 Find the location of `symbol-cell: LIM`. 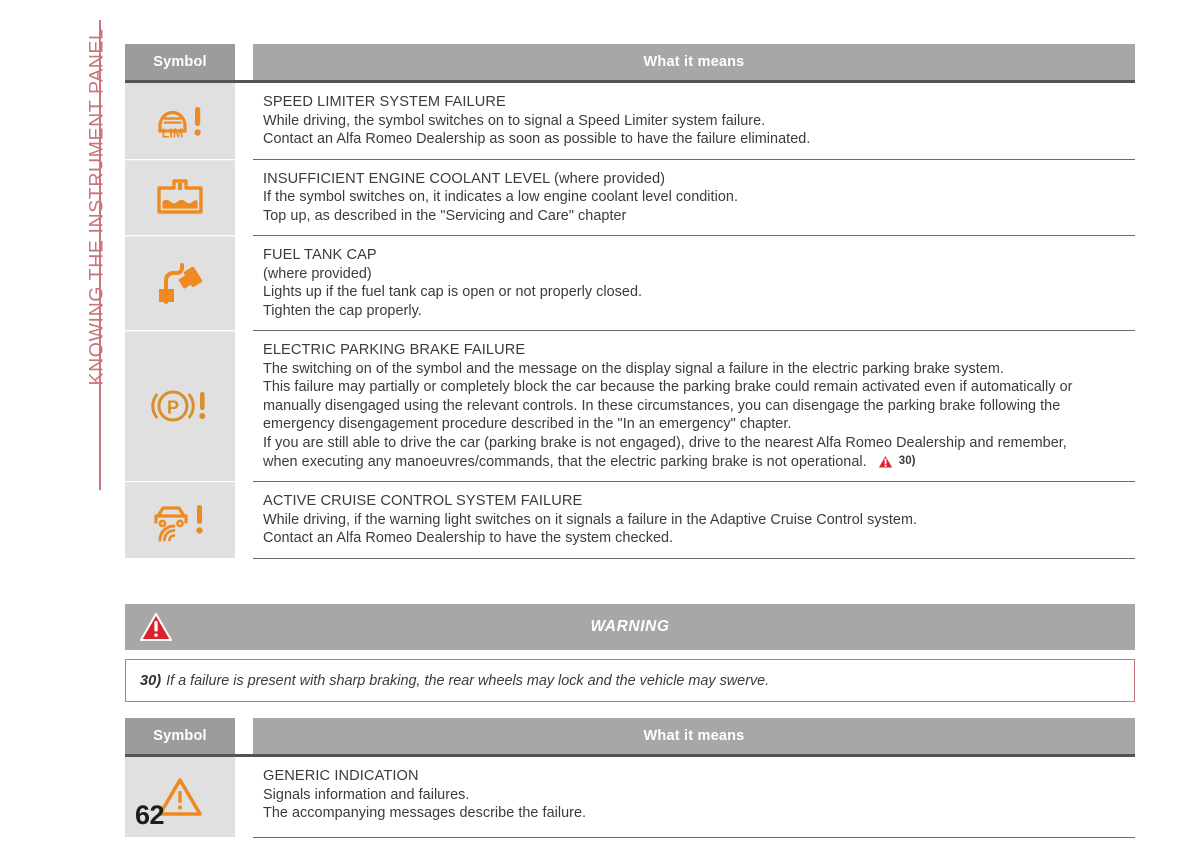

symbol-cell: LIM is located at coordinates (180, 121).